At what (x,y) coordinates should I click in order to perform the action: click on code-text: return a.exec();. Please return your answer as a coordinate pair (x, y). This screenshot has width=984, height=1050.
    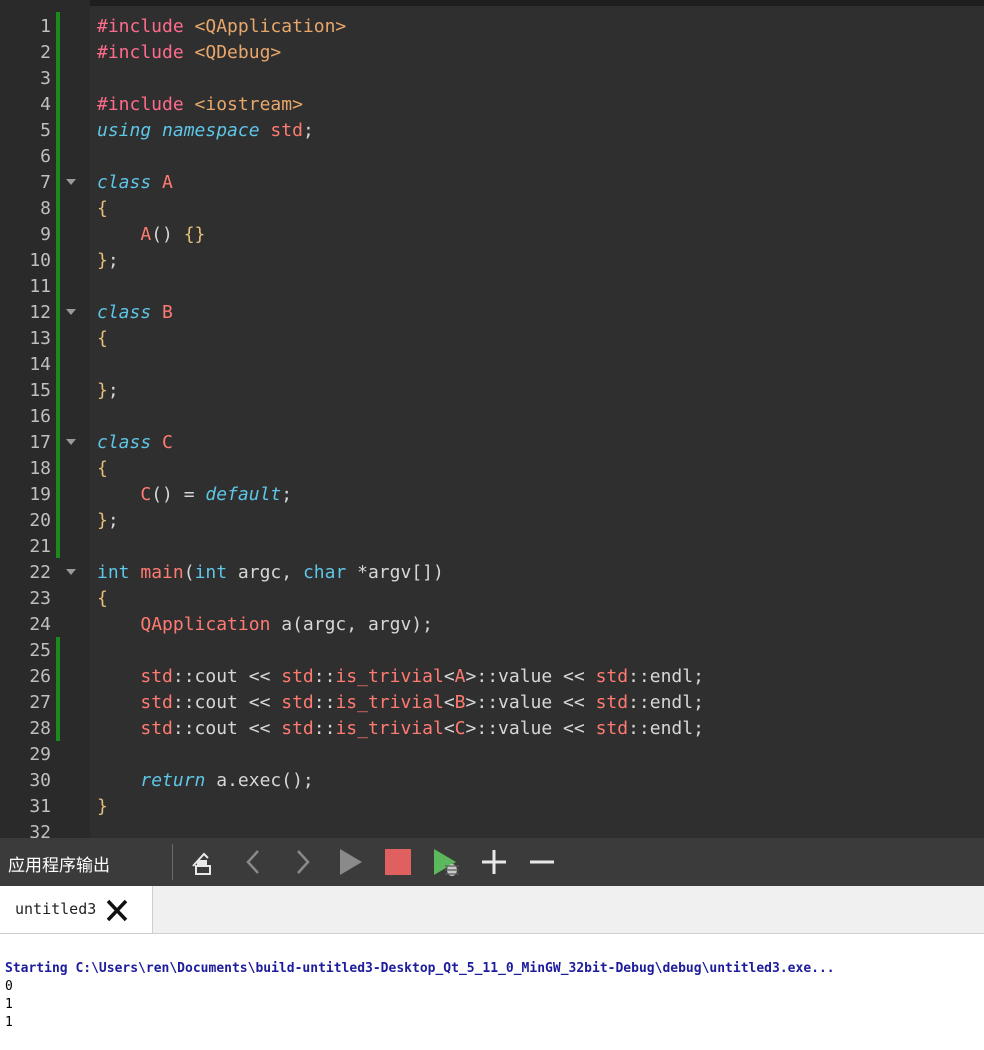
    Looking at the image, I should click on (205, 781).